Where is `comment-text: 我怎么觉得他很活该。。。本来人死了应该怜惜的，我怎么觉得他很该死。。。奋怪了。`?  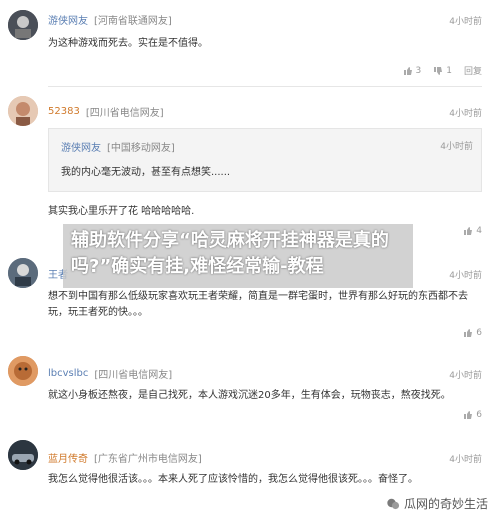
comment-text: 我怎么觉得他很活该。。。本来人死了应该怜惜的，我怎么觉得他很该死。。。奋怪了。 is located at coordinates (233, 479).